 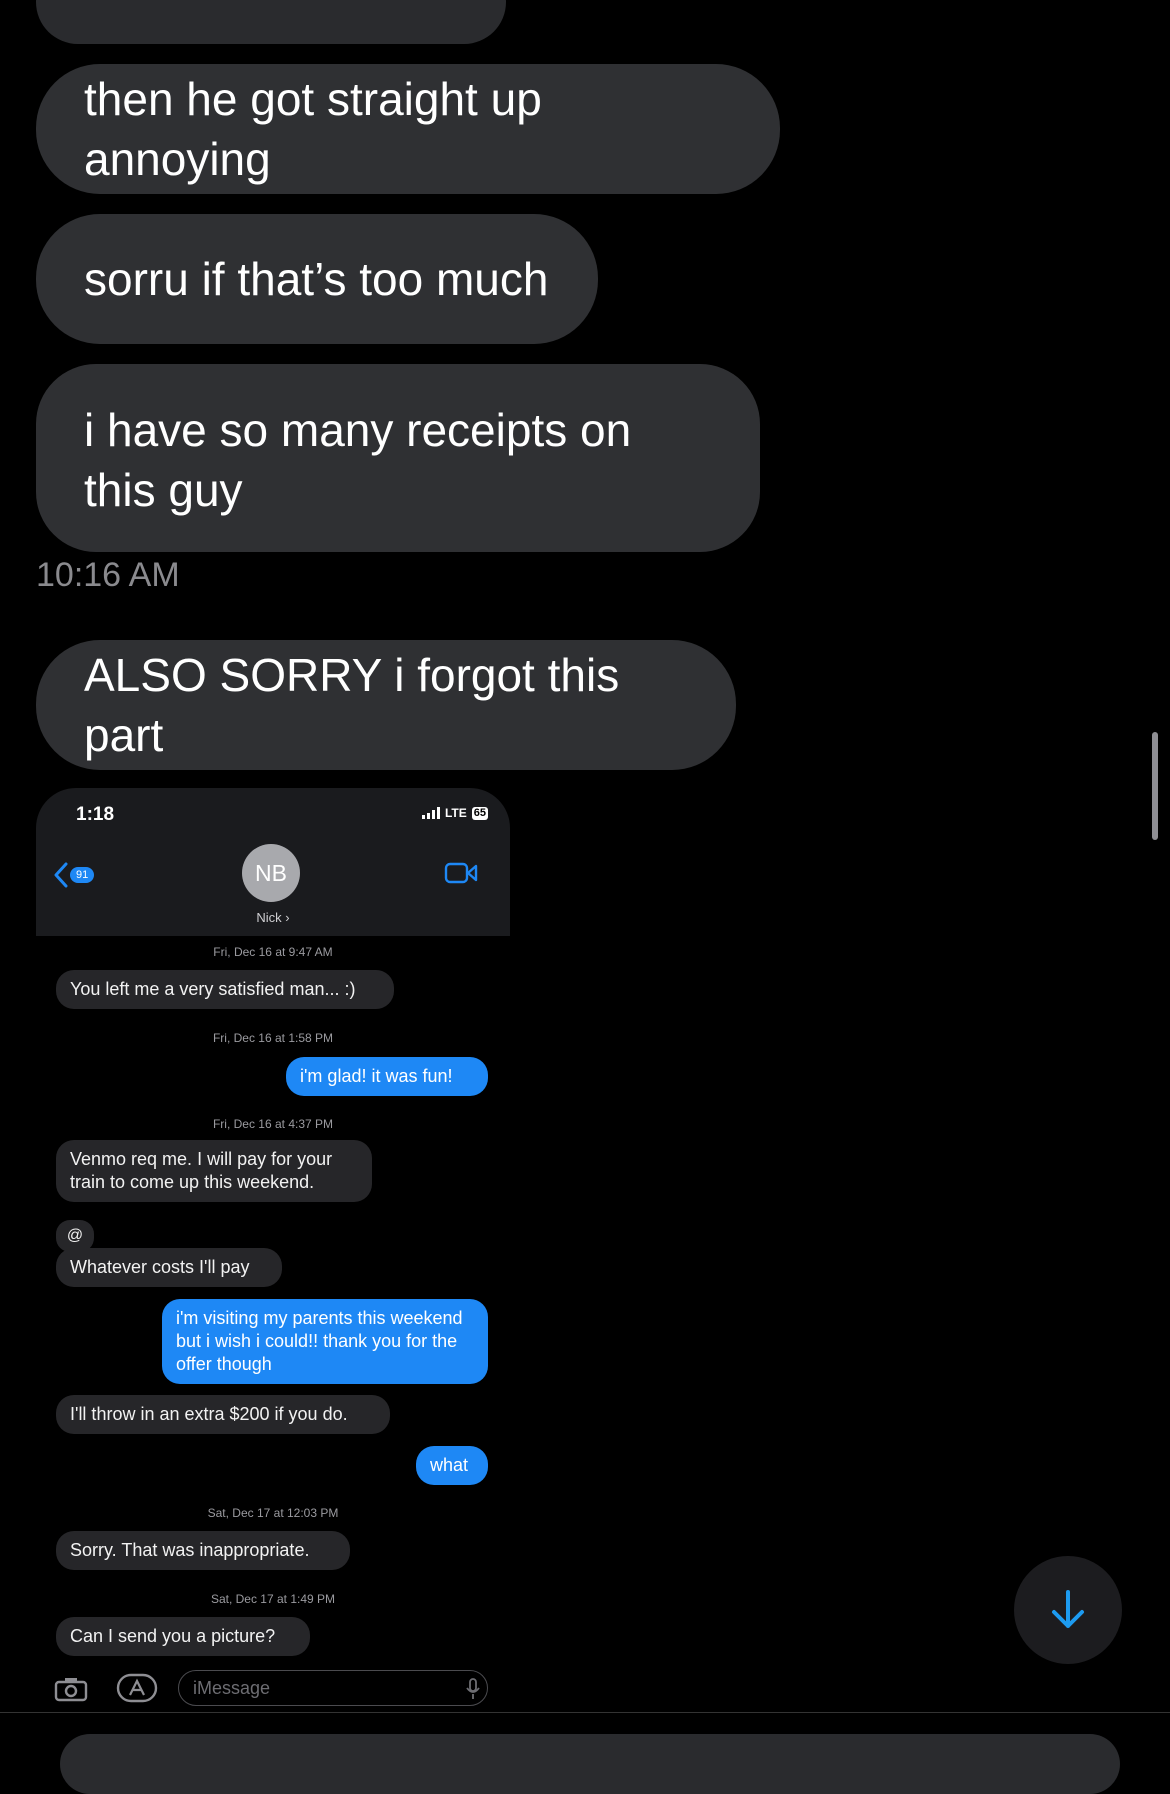 What do you see at coordinates (333, 1688) in the screenshot?
I see `imessage-input: iMessage` at bounding box center [333, 1688].